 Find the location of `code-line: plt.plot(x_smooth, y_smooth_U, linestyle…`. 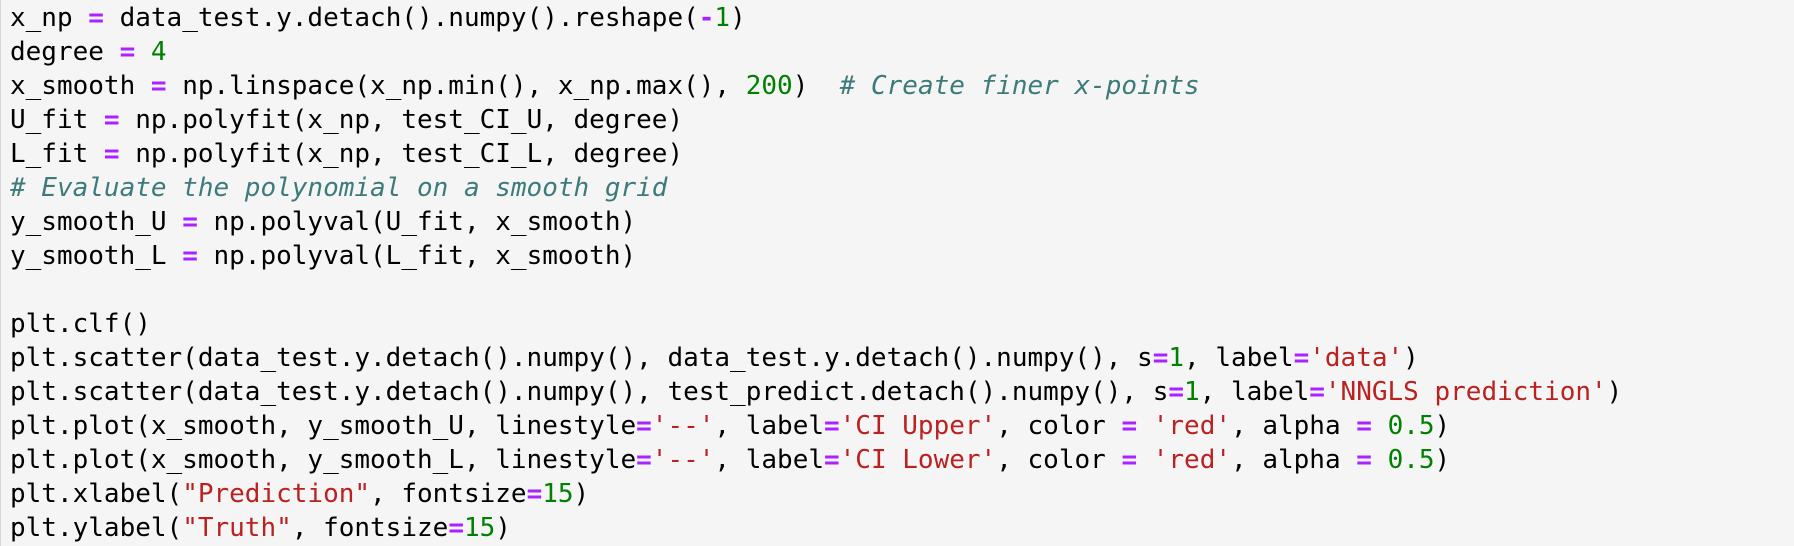

code-line: plt.plot(x_smooth, y_smooth_U, linestyle… is located at coordinates (816, 426).